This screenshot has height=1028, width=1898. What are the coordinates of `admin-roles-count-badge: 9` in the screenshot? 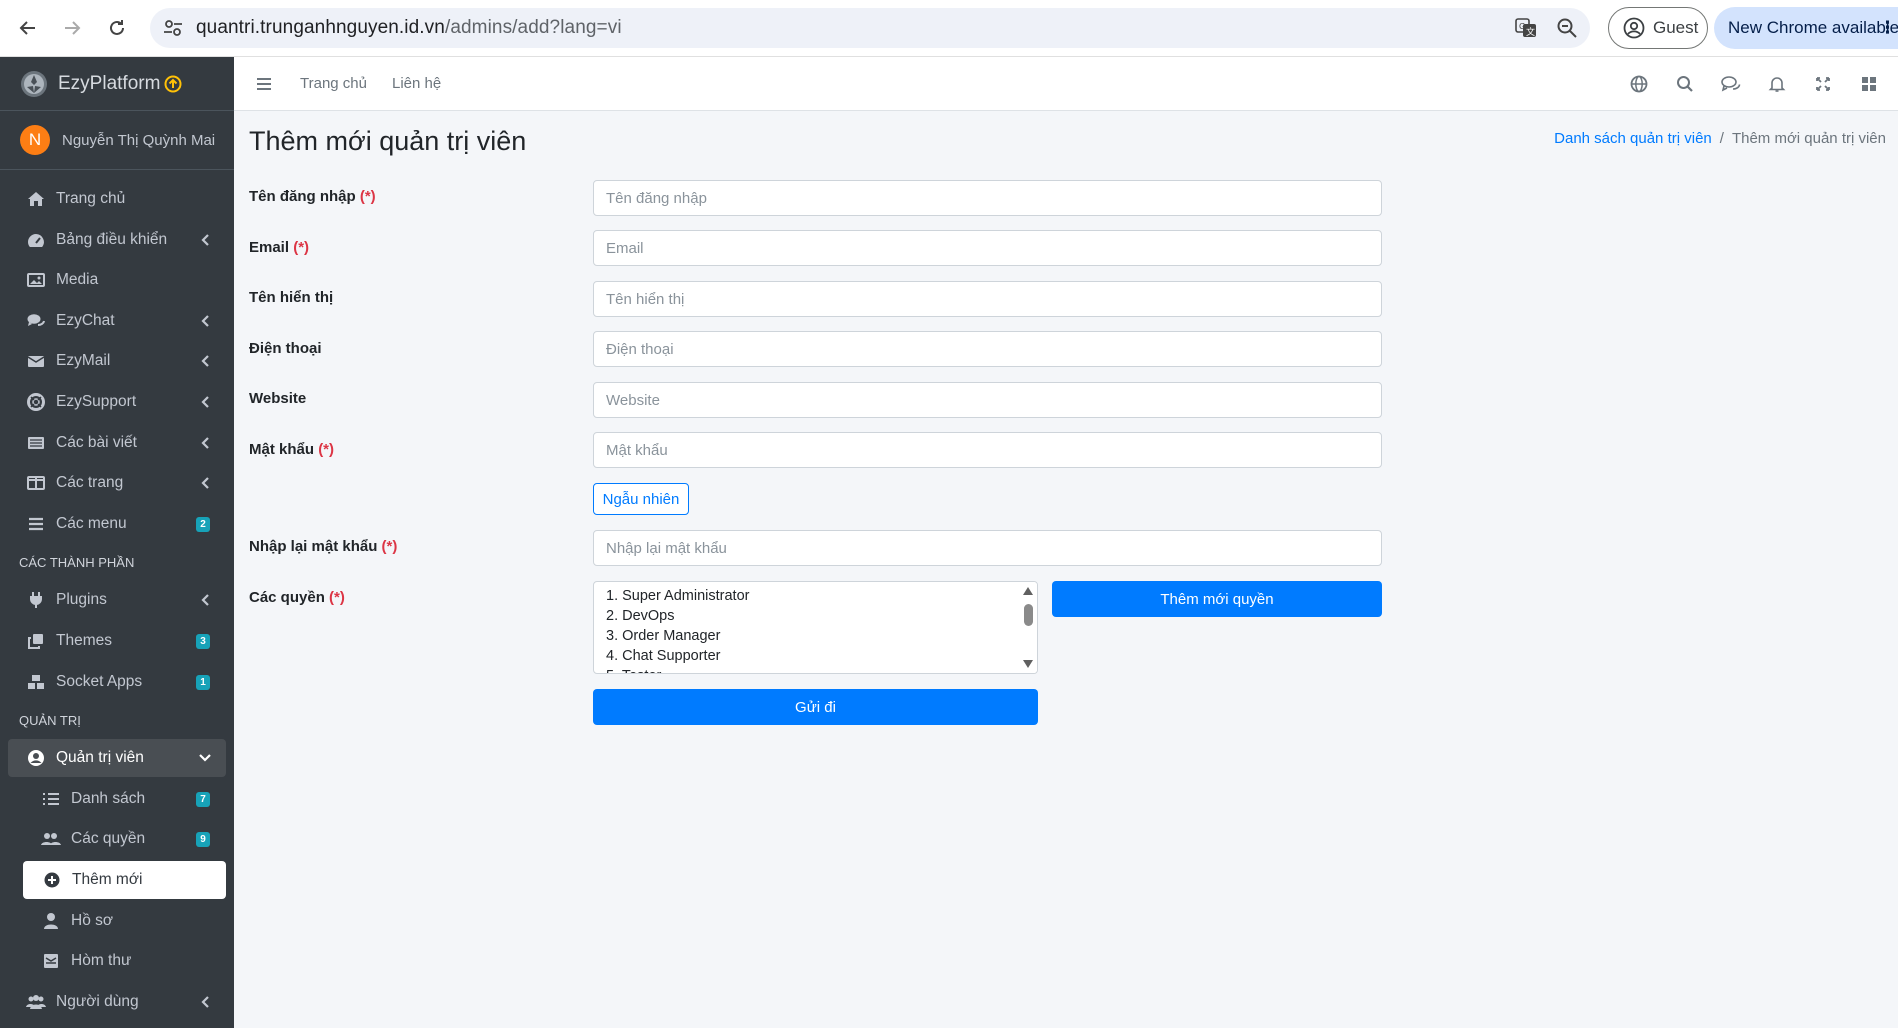 It's located at (203, 840).